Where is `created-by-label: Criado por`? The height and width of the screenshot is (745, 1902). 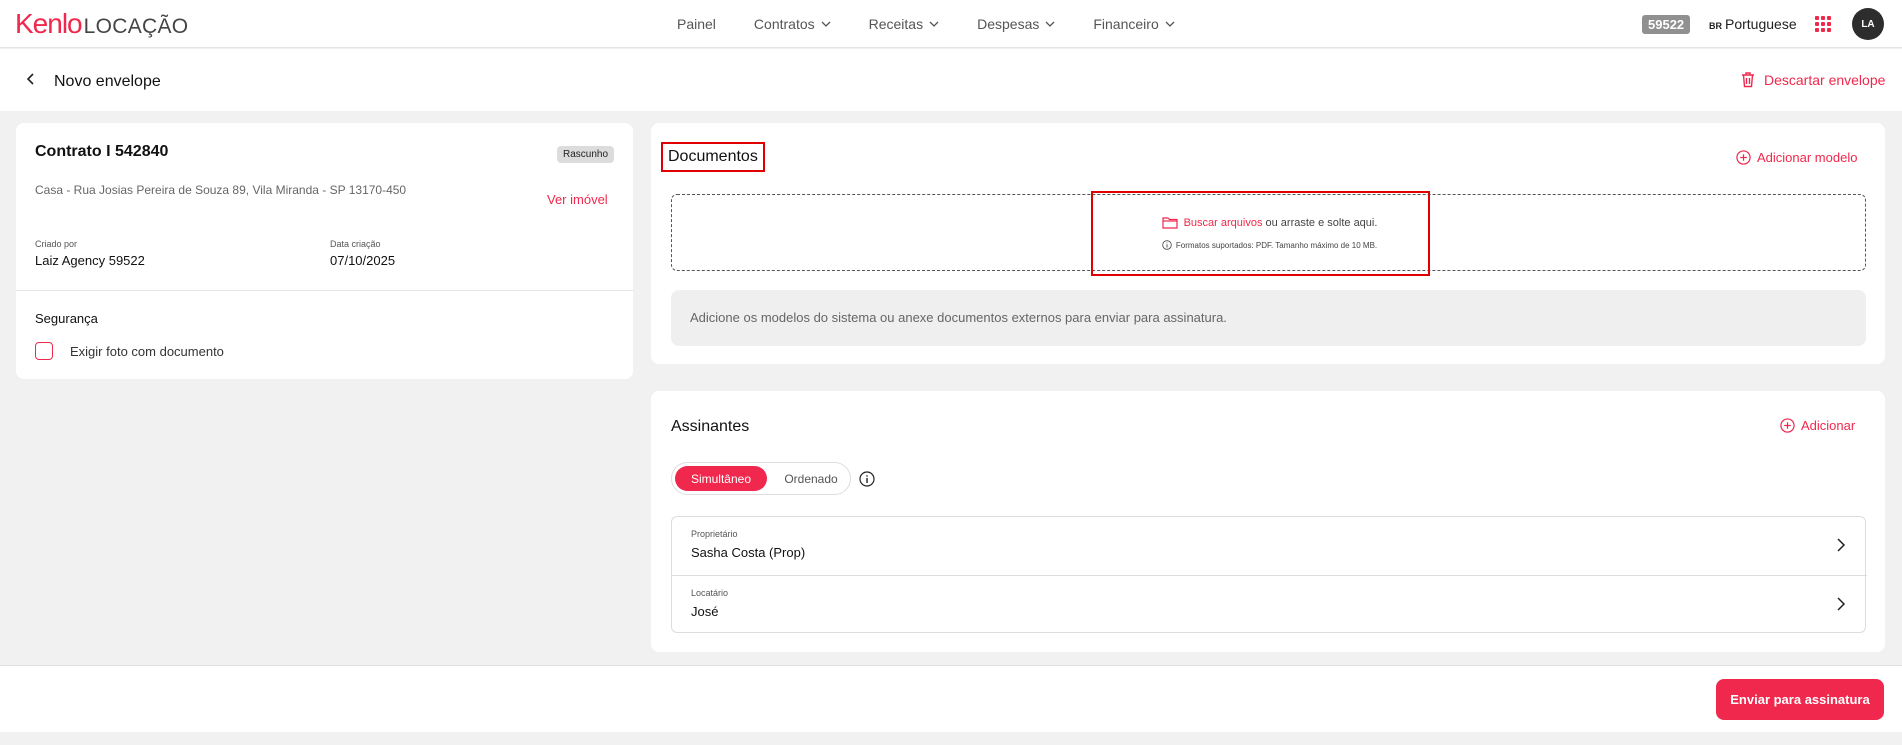
created-by-label: Criado por is located at coordinates (56, 244).